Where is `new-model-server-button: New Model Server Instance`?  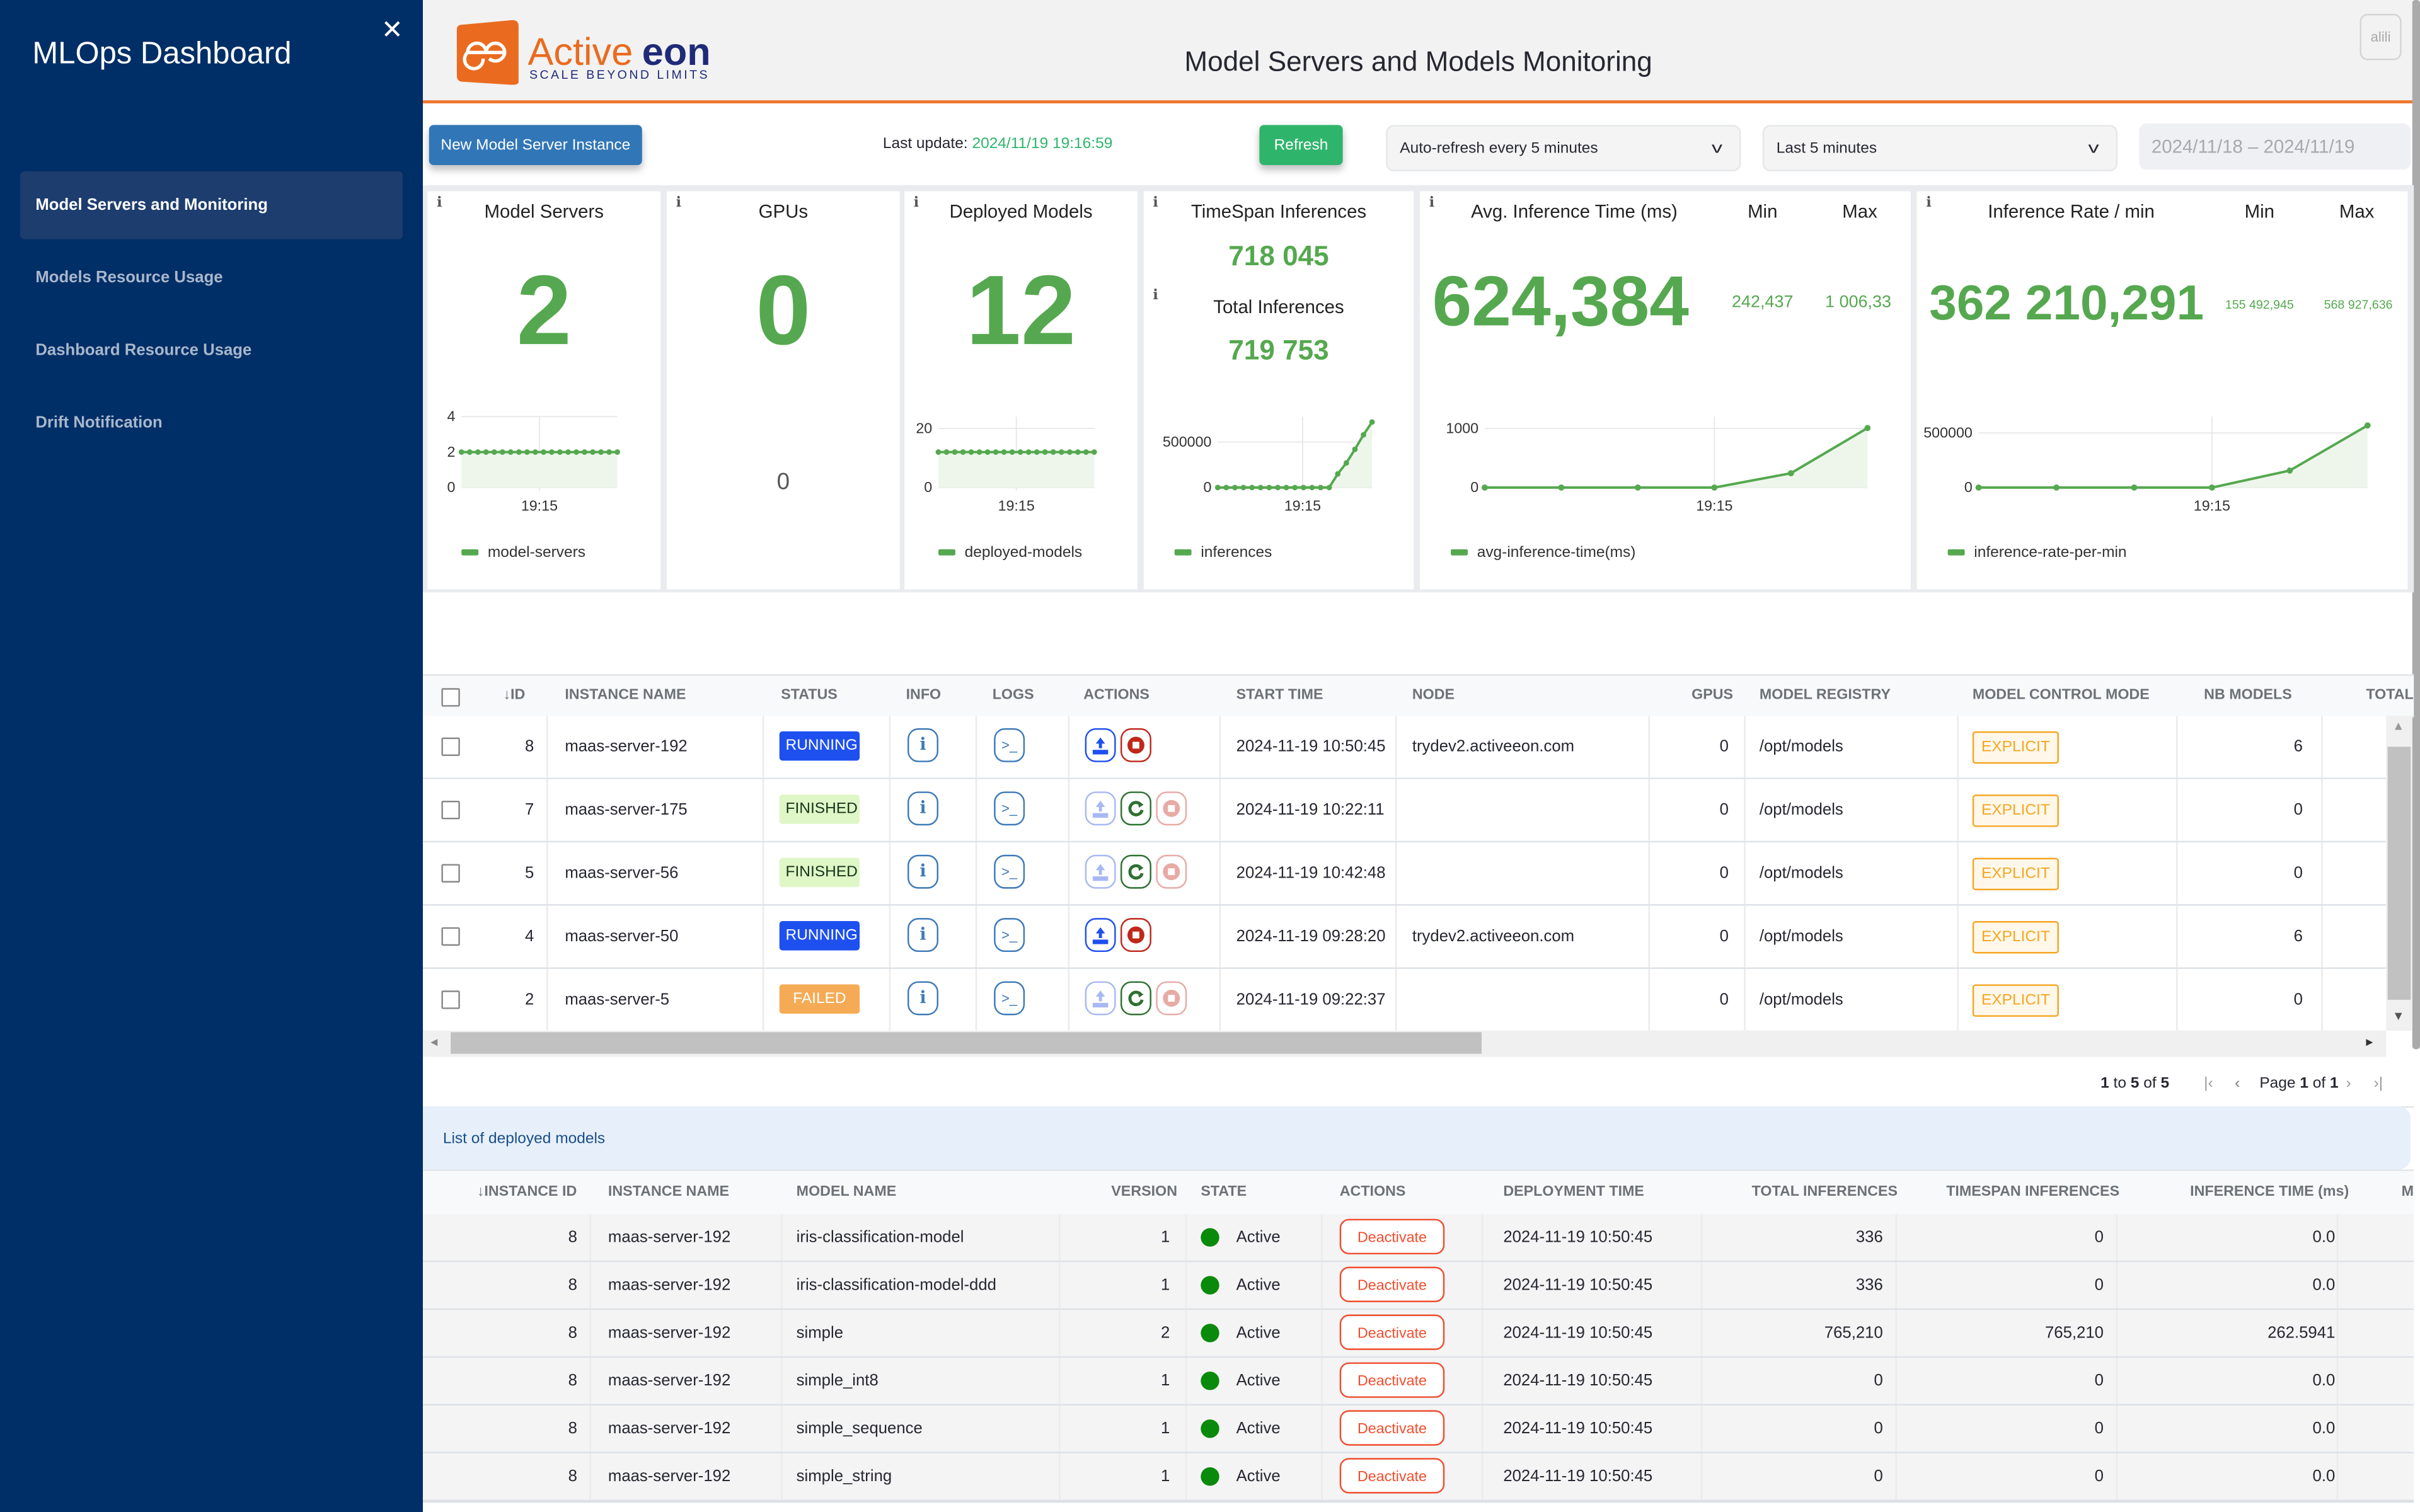
new-model-server-button: New Model Server Instance is located at coordinates (535, 145).